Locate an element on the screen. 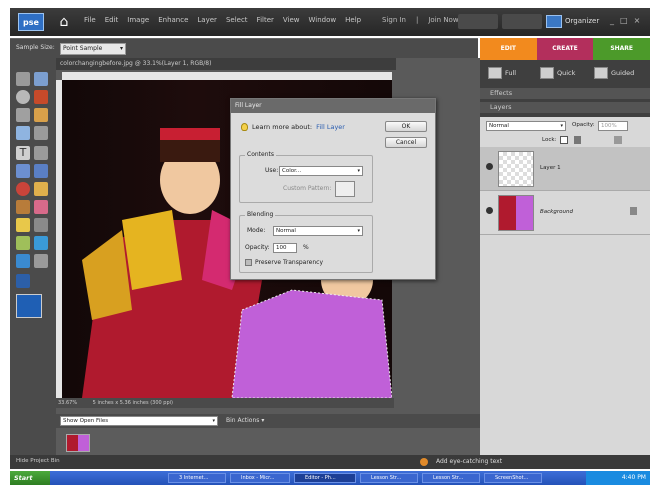 The height and width of the screenshot is (485, 658). bin-thumbnail is located at coordinates (78, 443).